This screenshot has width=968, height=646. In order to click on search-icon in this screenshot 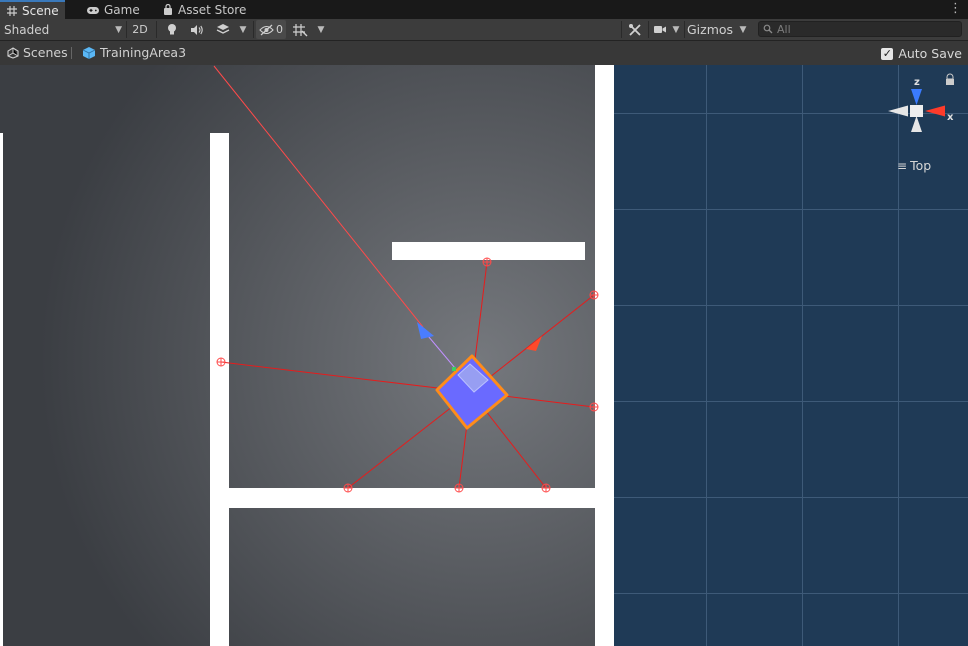, I will do `click(768, 29)`.